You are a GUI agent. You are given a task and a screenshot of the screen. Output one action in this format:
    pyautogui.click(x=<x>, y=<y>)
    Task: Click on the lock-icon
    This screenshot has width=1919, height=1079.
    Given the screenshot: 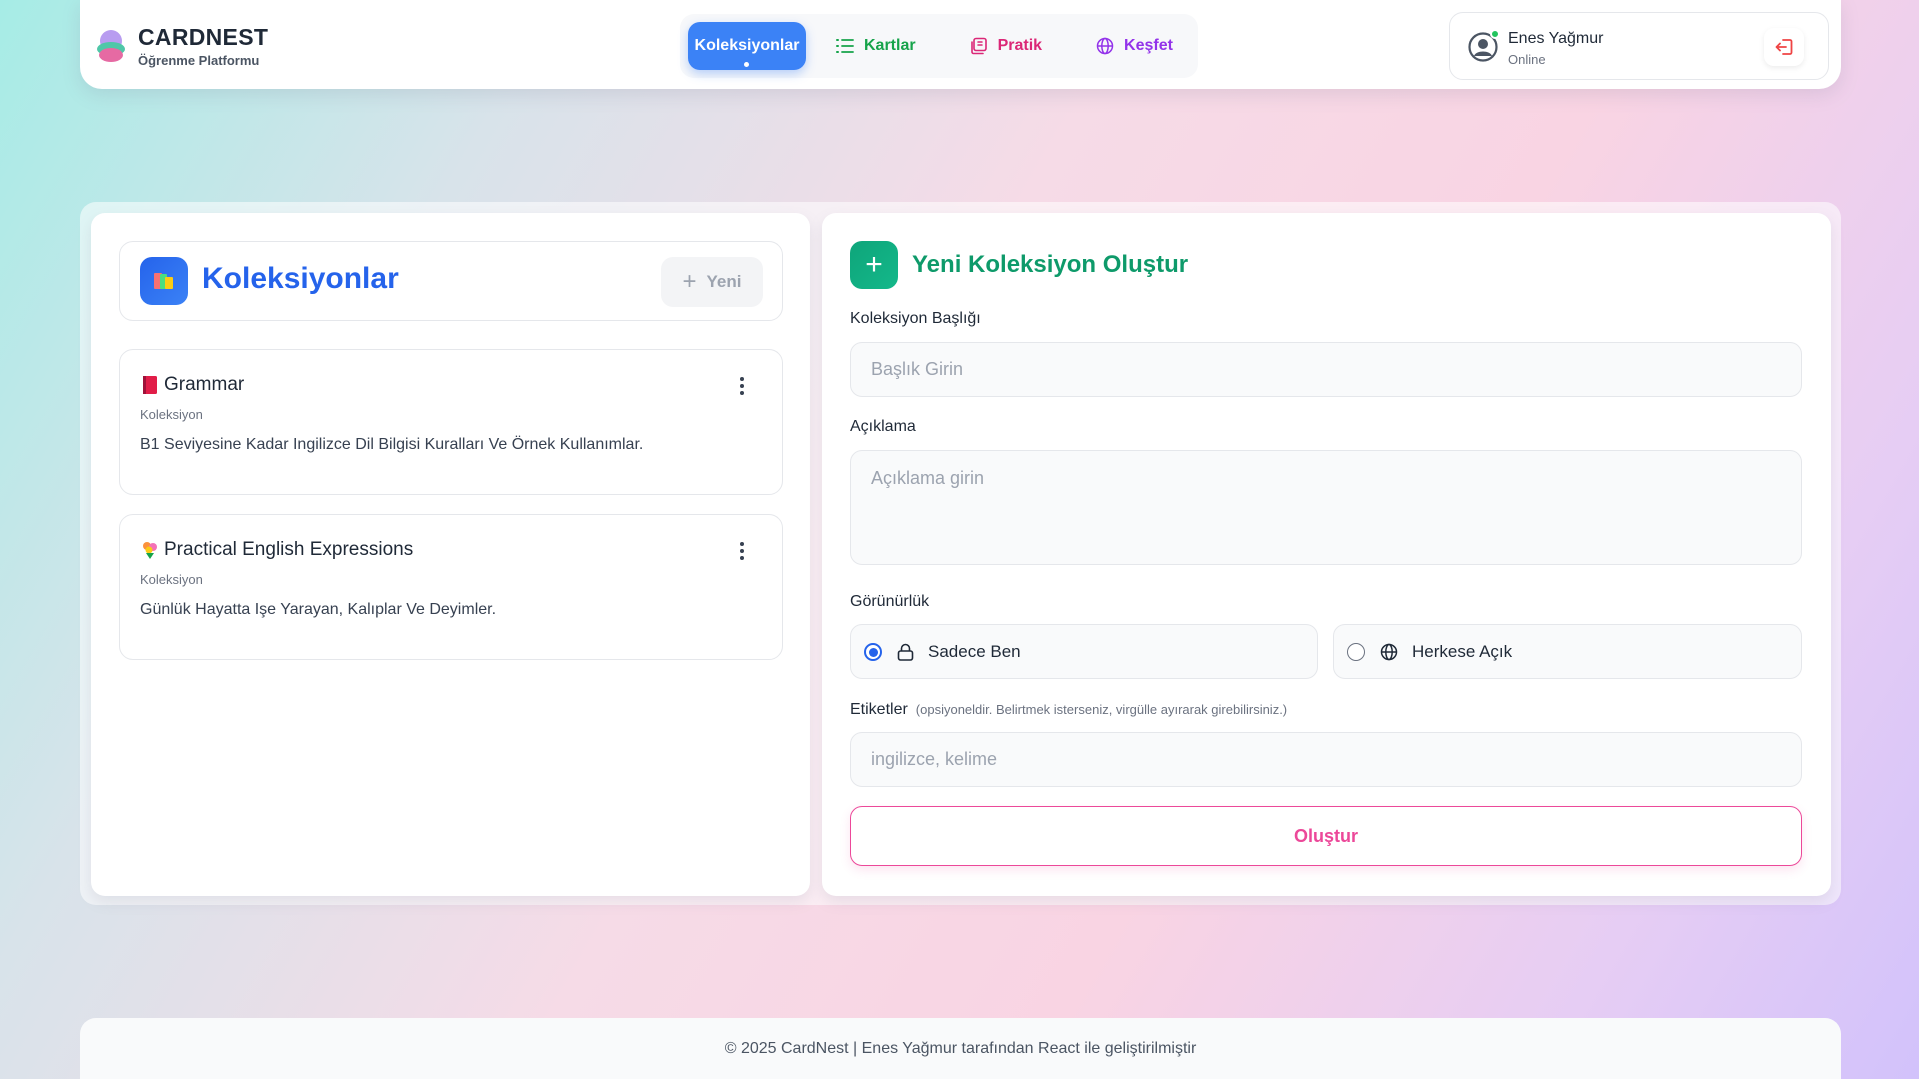 What is the action you would take?
    pyautogui.click(x=905, y=652)
    